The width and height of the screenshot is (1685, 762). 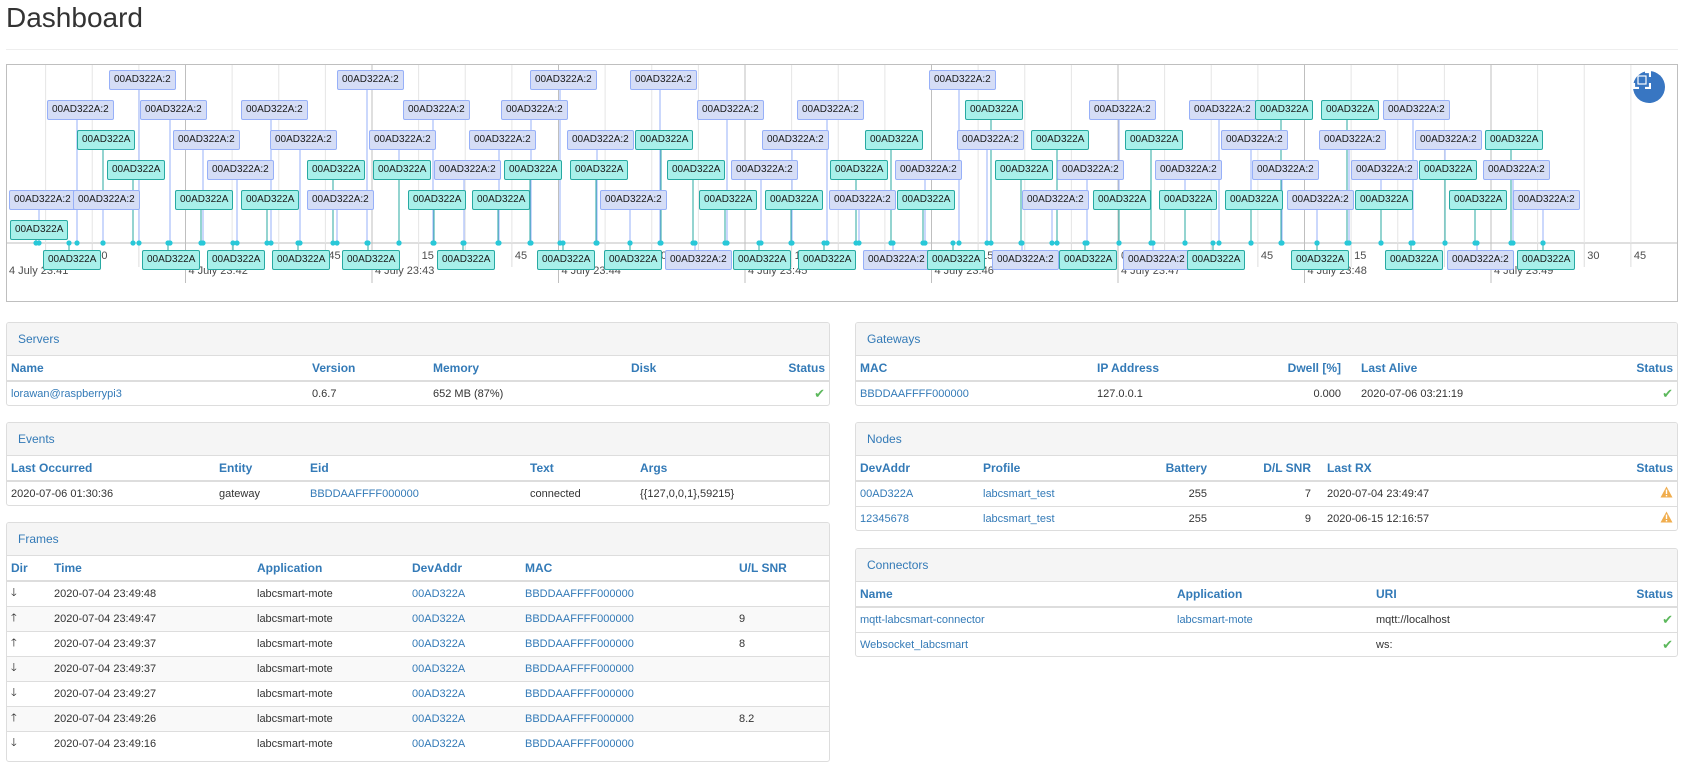 I want to click on connector-name-link: mqtt-labcsmart-connector, so click(x=922, y=620).